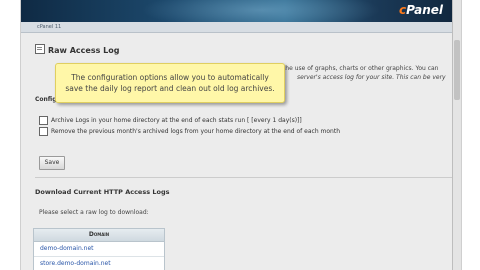  I want to click on breadcrumb-bar: cPanel 11, so click(241, 27).